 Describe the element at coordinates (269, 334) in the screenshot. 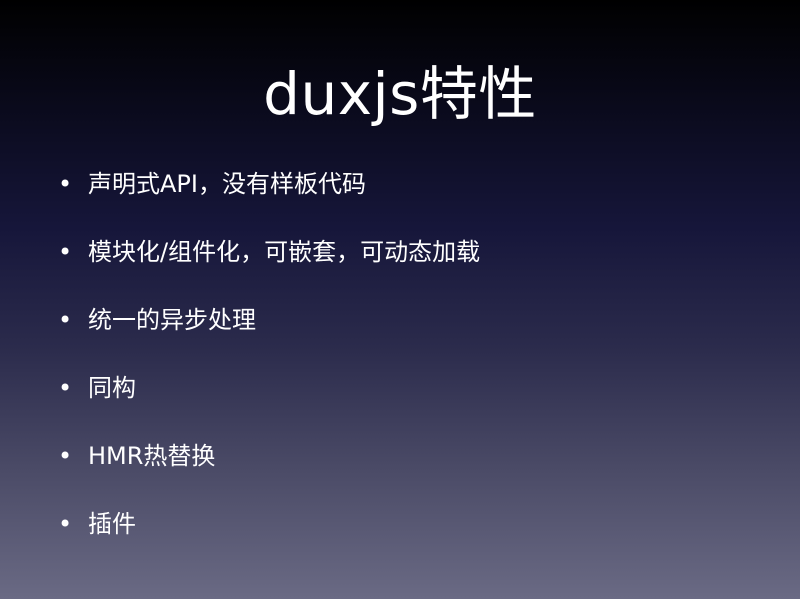

I see `bullet-item: • 统一的异步处理` at that location.